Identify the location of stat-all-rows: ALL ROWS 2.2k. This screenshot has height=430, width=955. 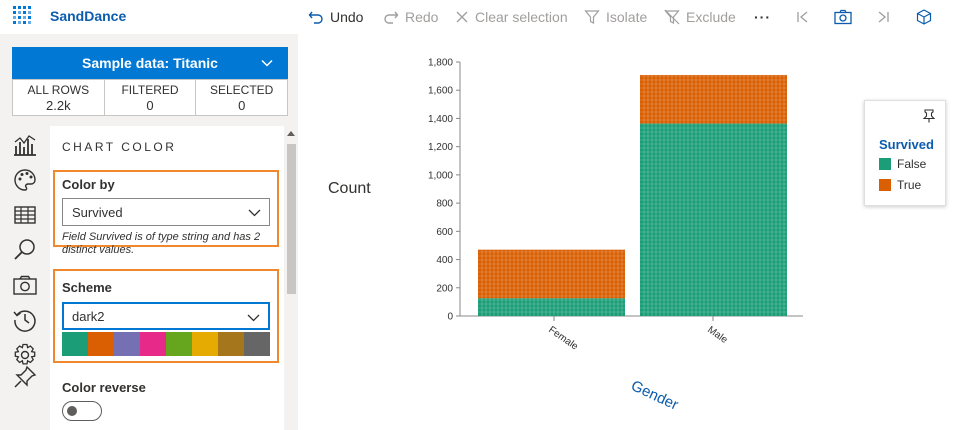
(59, 97).